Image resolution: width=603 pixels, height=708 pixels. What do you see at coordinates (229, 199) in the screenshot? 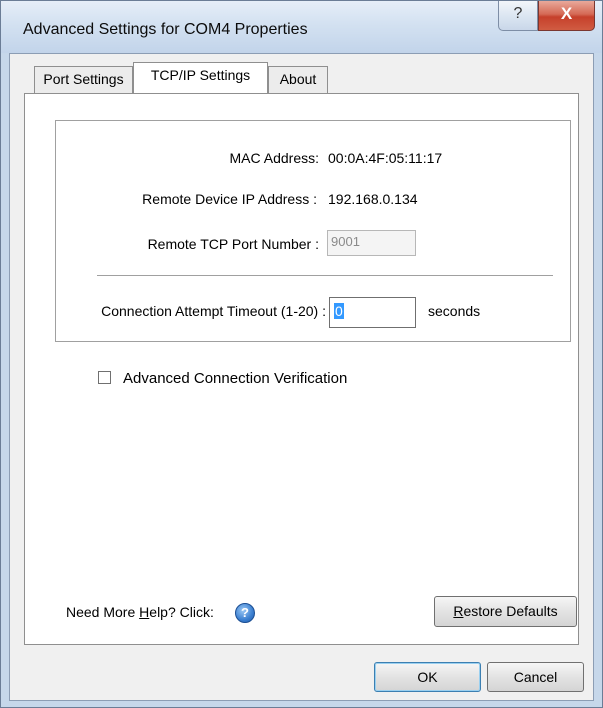
I see `remote-ip-label: Remote Device IP Address :` at bounding box center [229, 199].